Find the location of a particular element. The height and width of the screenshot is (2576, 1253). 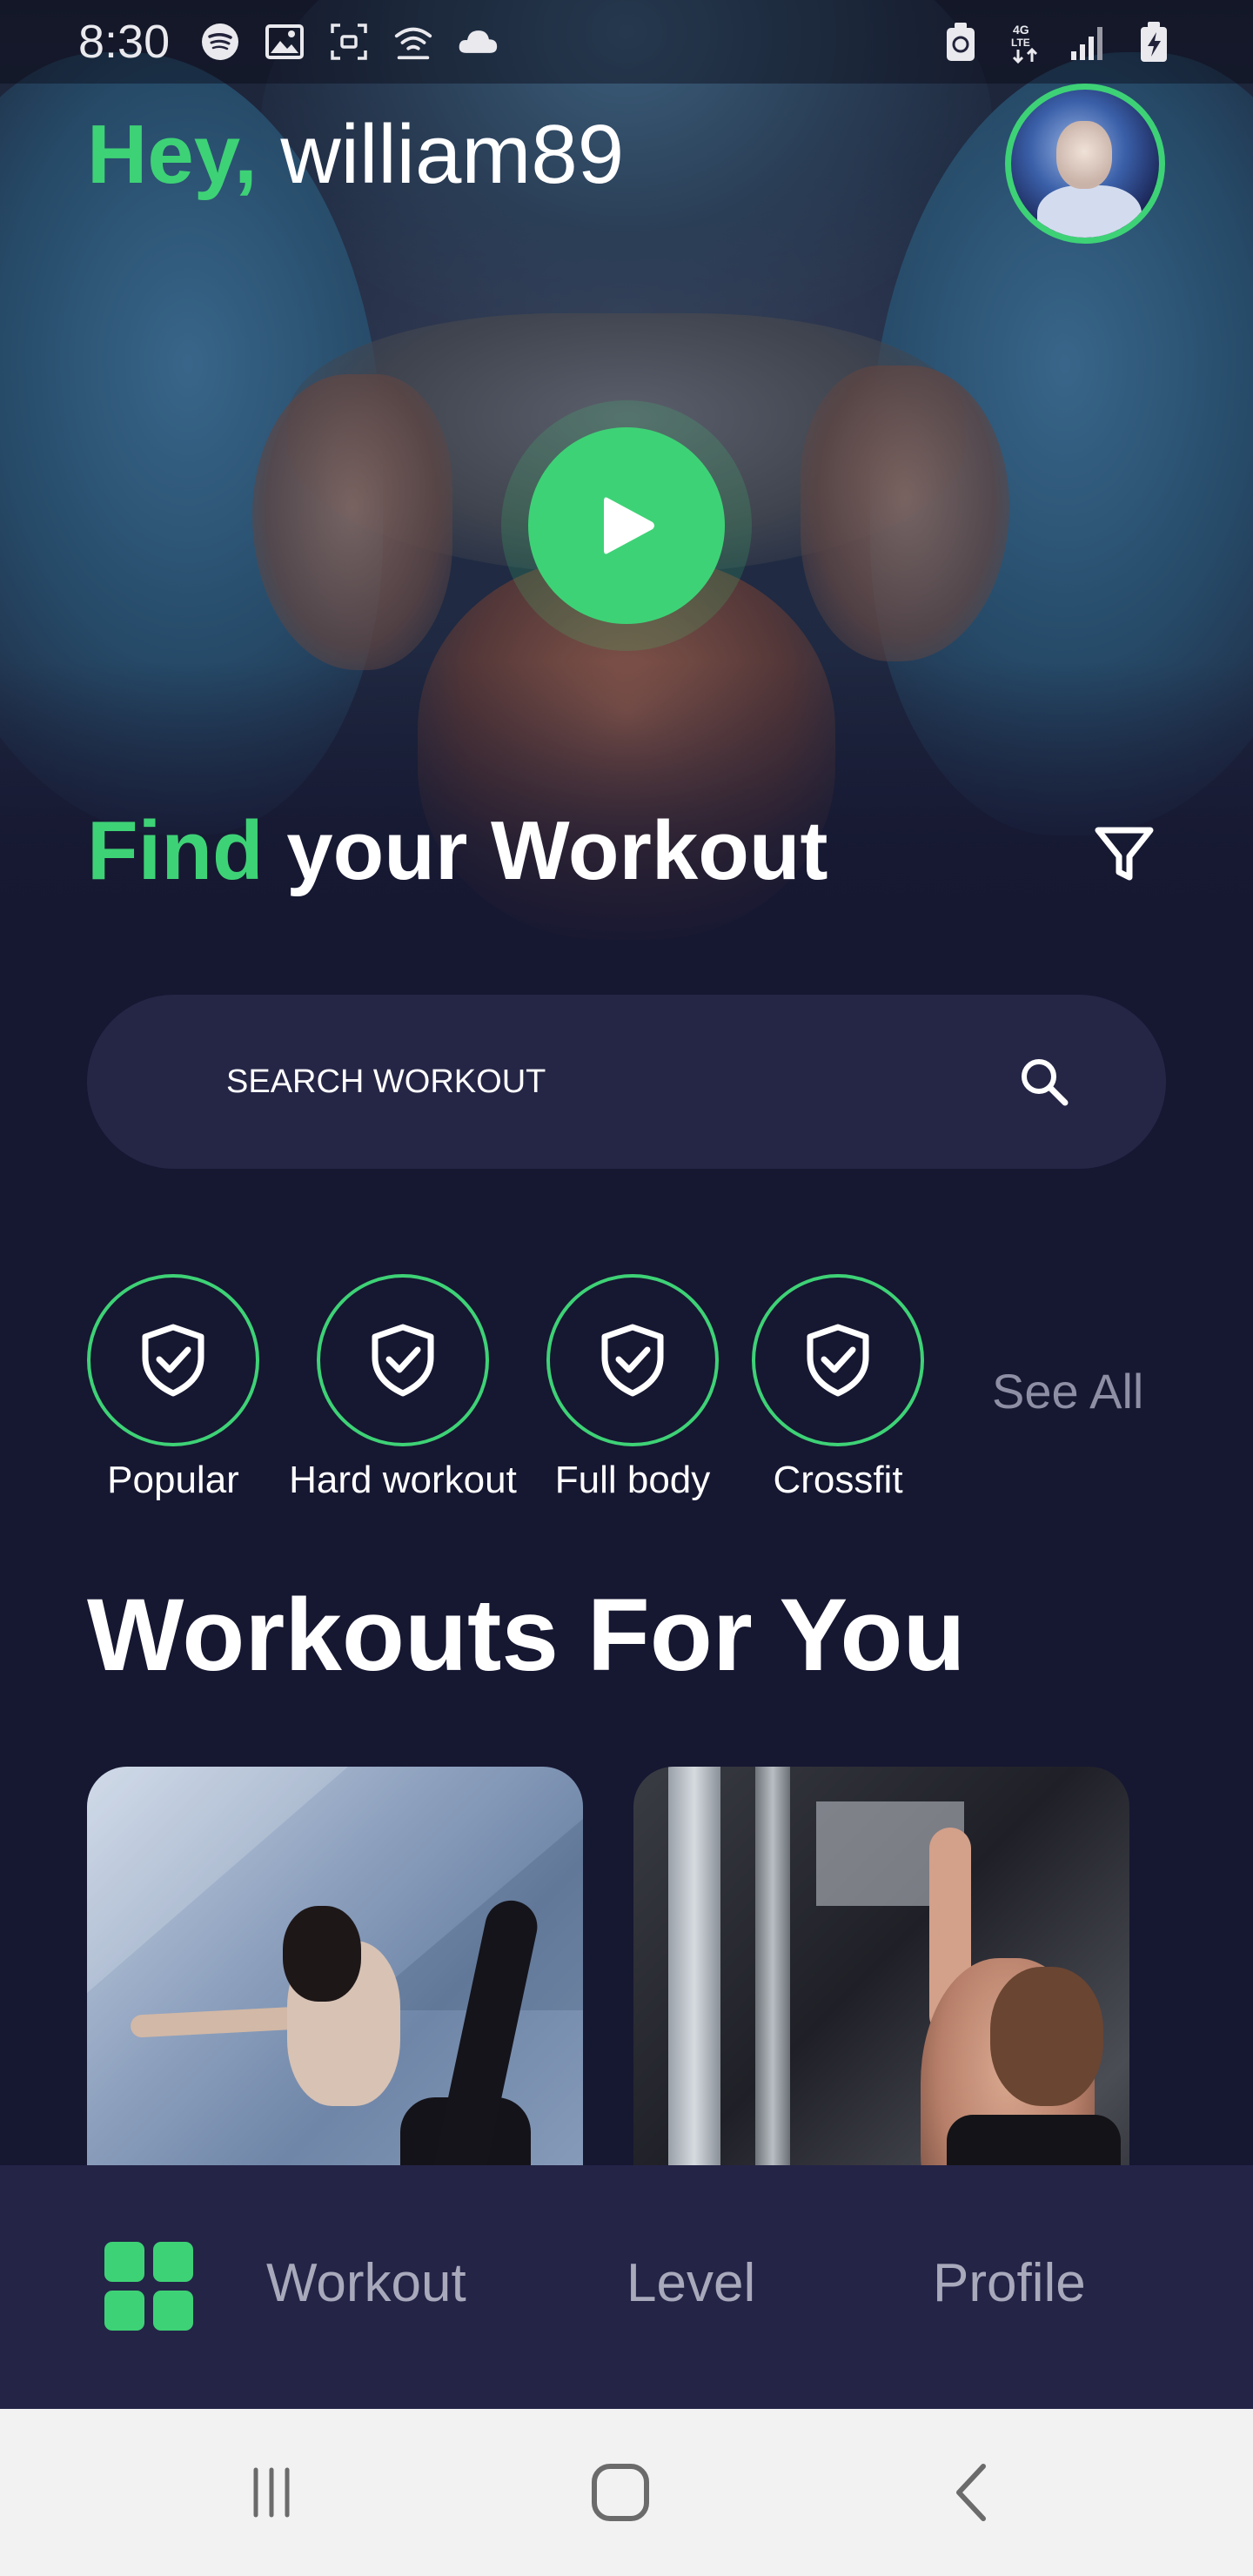

category-label: Hard workout is located at coordinates (403, 1480).